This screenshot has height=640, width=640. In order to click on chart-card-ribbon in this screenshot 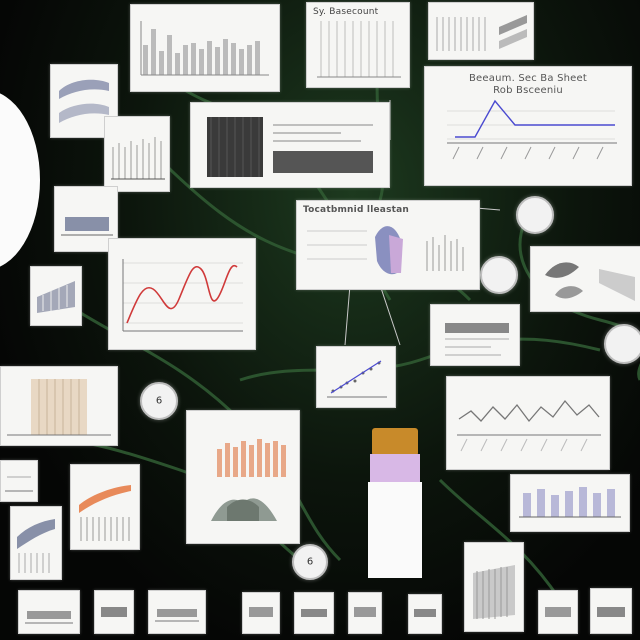, I will do `click(36, 543)`.